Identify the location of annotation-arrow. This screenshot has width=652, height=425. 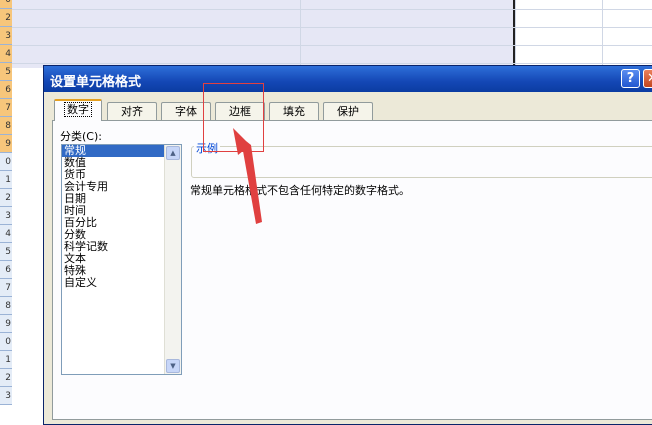
(247, 176).